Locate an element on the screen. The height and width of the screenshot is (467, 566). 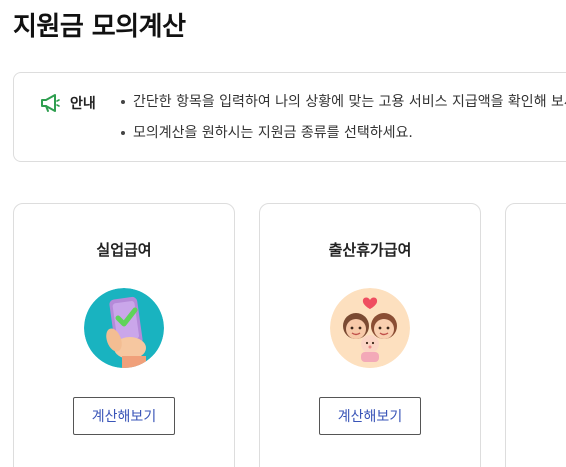
card-title: 실업급여 is located at coordinates (124, 250).